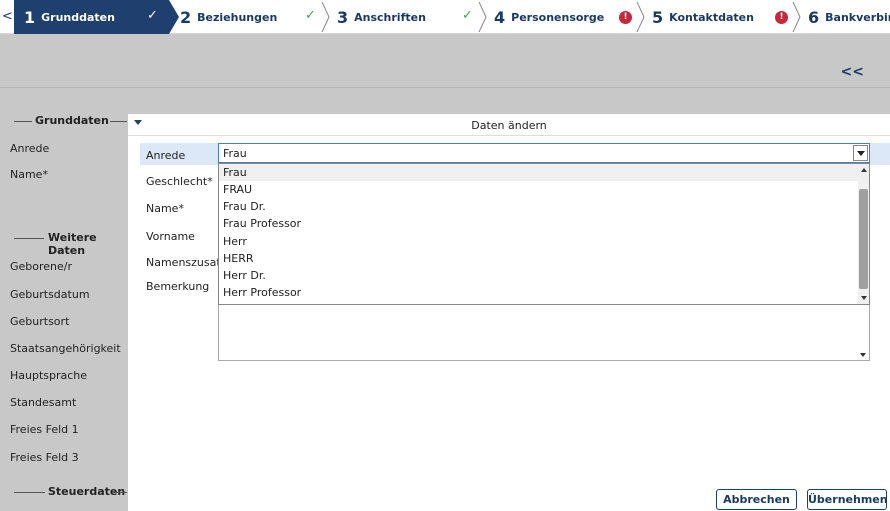 The image size is (890, 511). What do you see at coordinates (30, 17) in the screenshot?
I see `step-number: 1` at bounding box center [30, 17].